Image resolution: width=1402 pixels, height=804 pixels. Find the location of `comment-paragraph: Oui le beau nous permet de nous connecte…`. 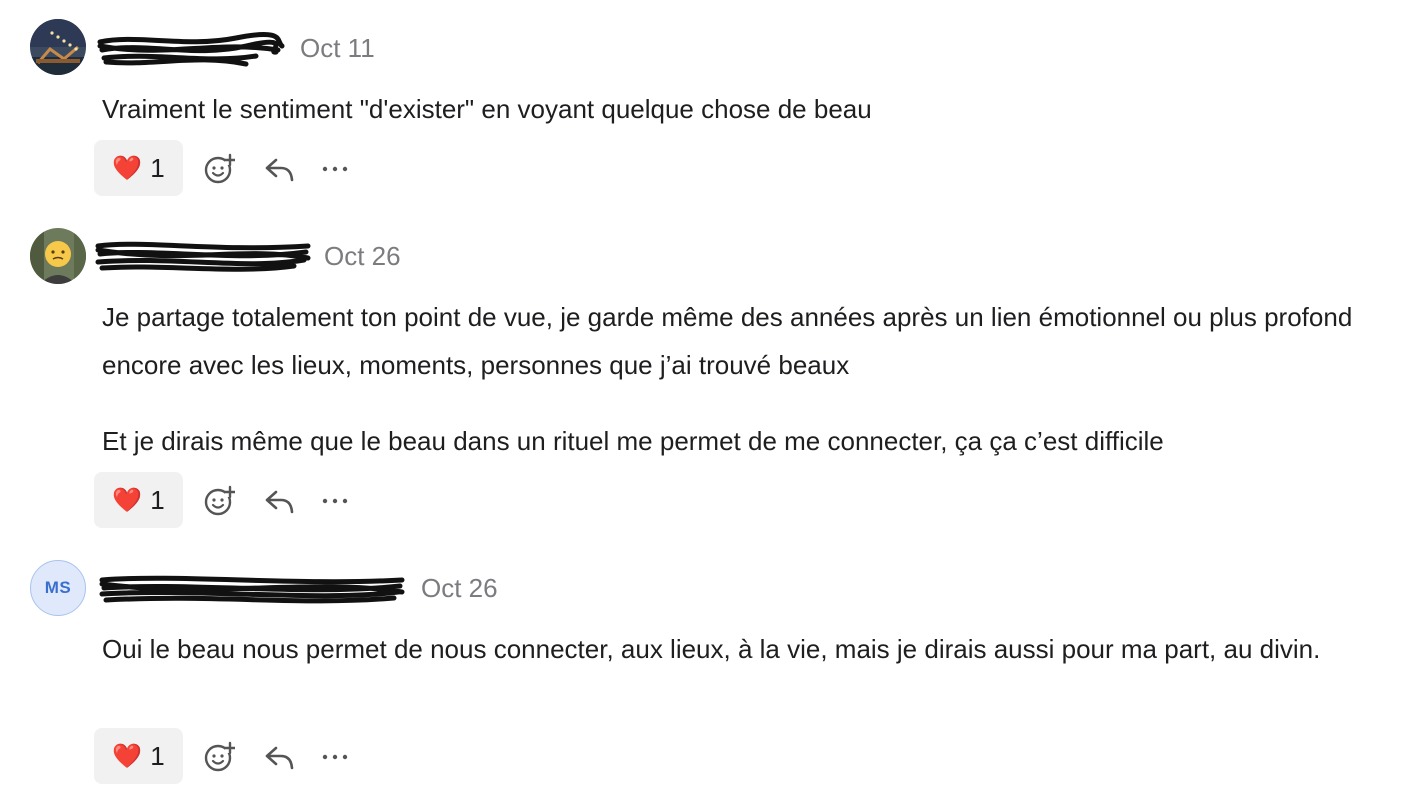

comment-paragraph: Oui le beau nous permet de nous connecte… is located at coordinates (711, 649).